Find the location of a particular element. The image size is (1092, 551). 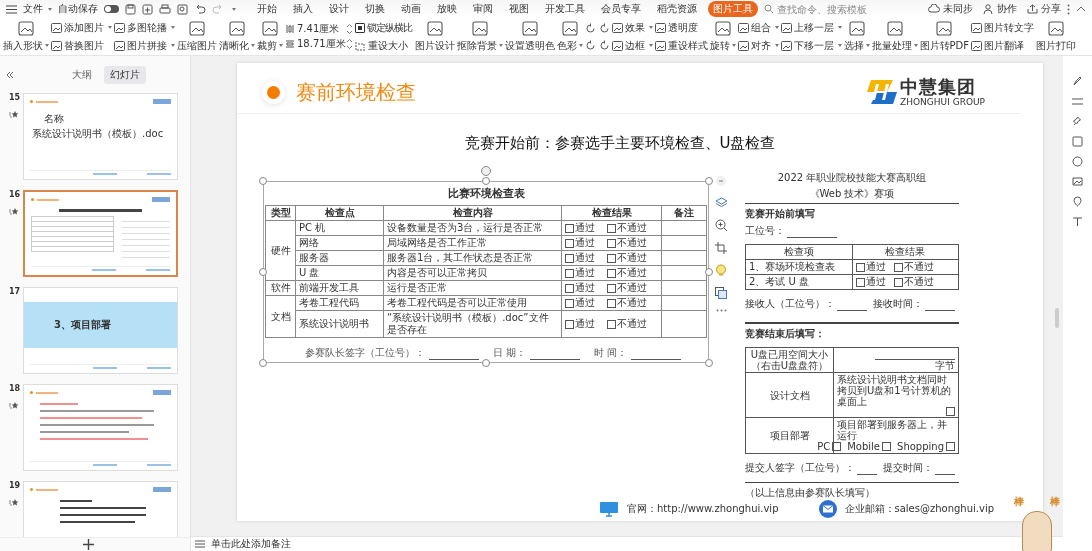

ribbon-button: 色彩 is located at coordinates (569, 36).